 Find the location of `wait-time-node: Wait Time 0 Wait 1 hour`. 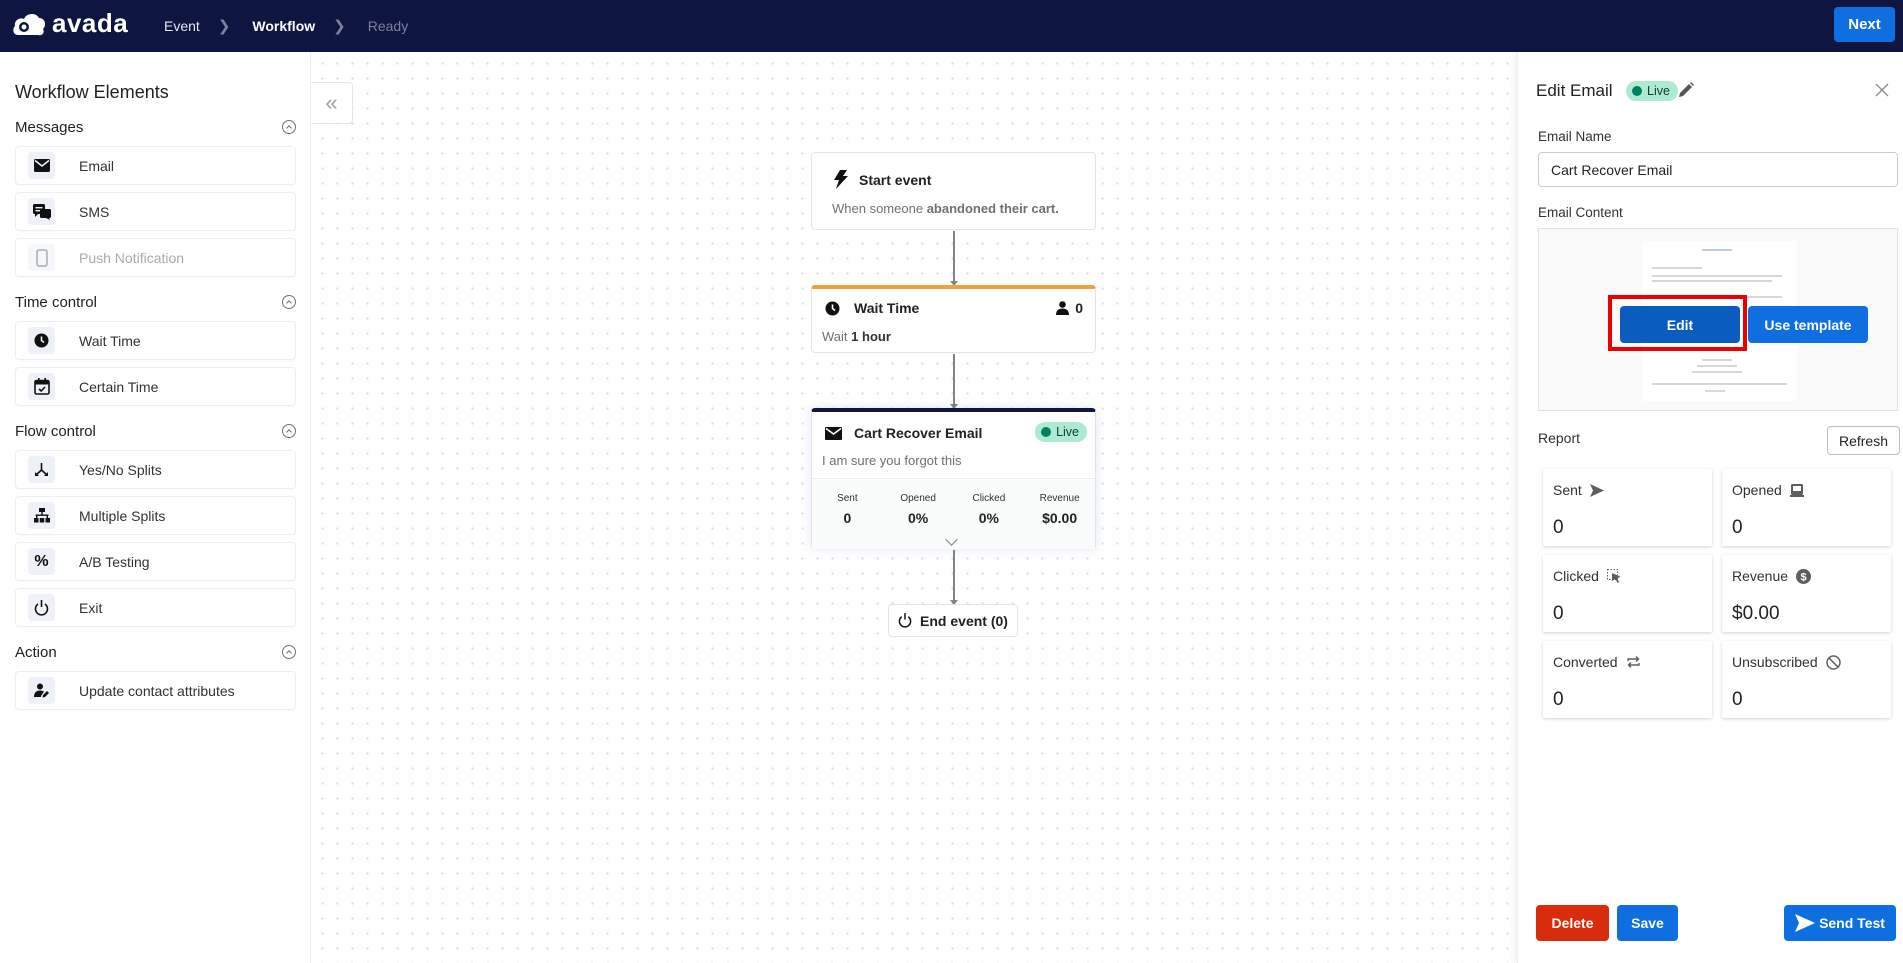

wait-time-node: Wait Time 0 Wait 1 hour is located at coordinates (953, 319).